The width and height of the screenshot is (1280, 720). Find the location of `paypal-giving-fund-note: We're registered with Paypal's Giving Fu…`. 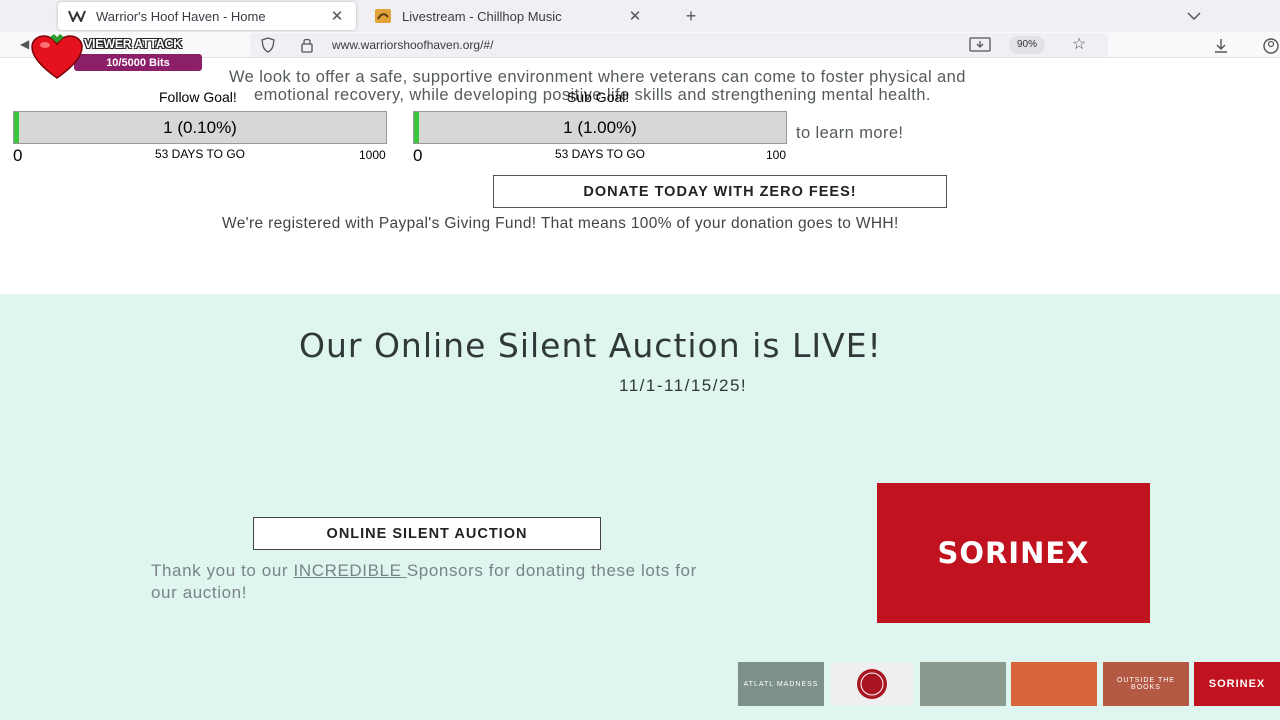

paypal-giving-fund-note: We're registered with Paypal's Giving Fu… is located at coordinates (560, 223).